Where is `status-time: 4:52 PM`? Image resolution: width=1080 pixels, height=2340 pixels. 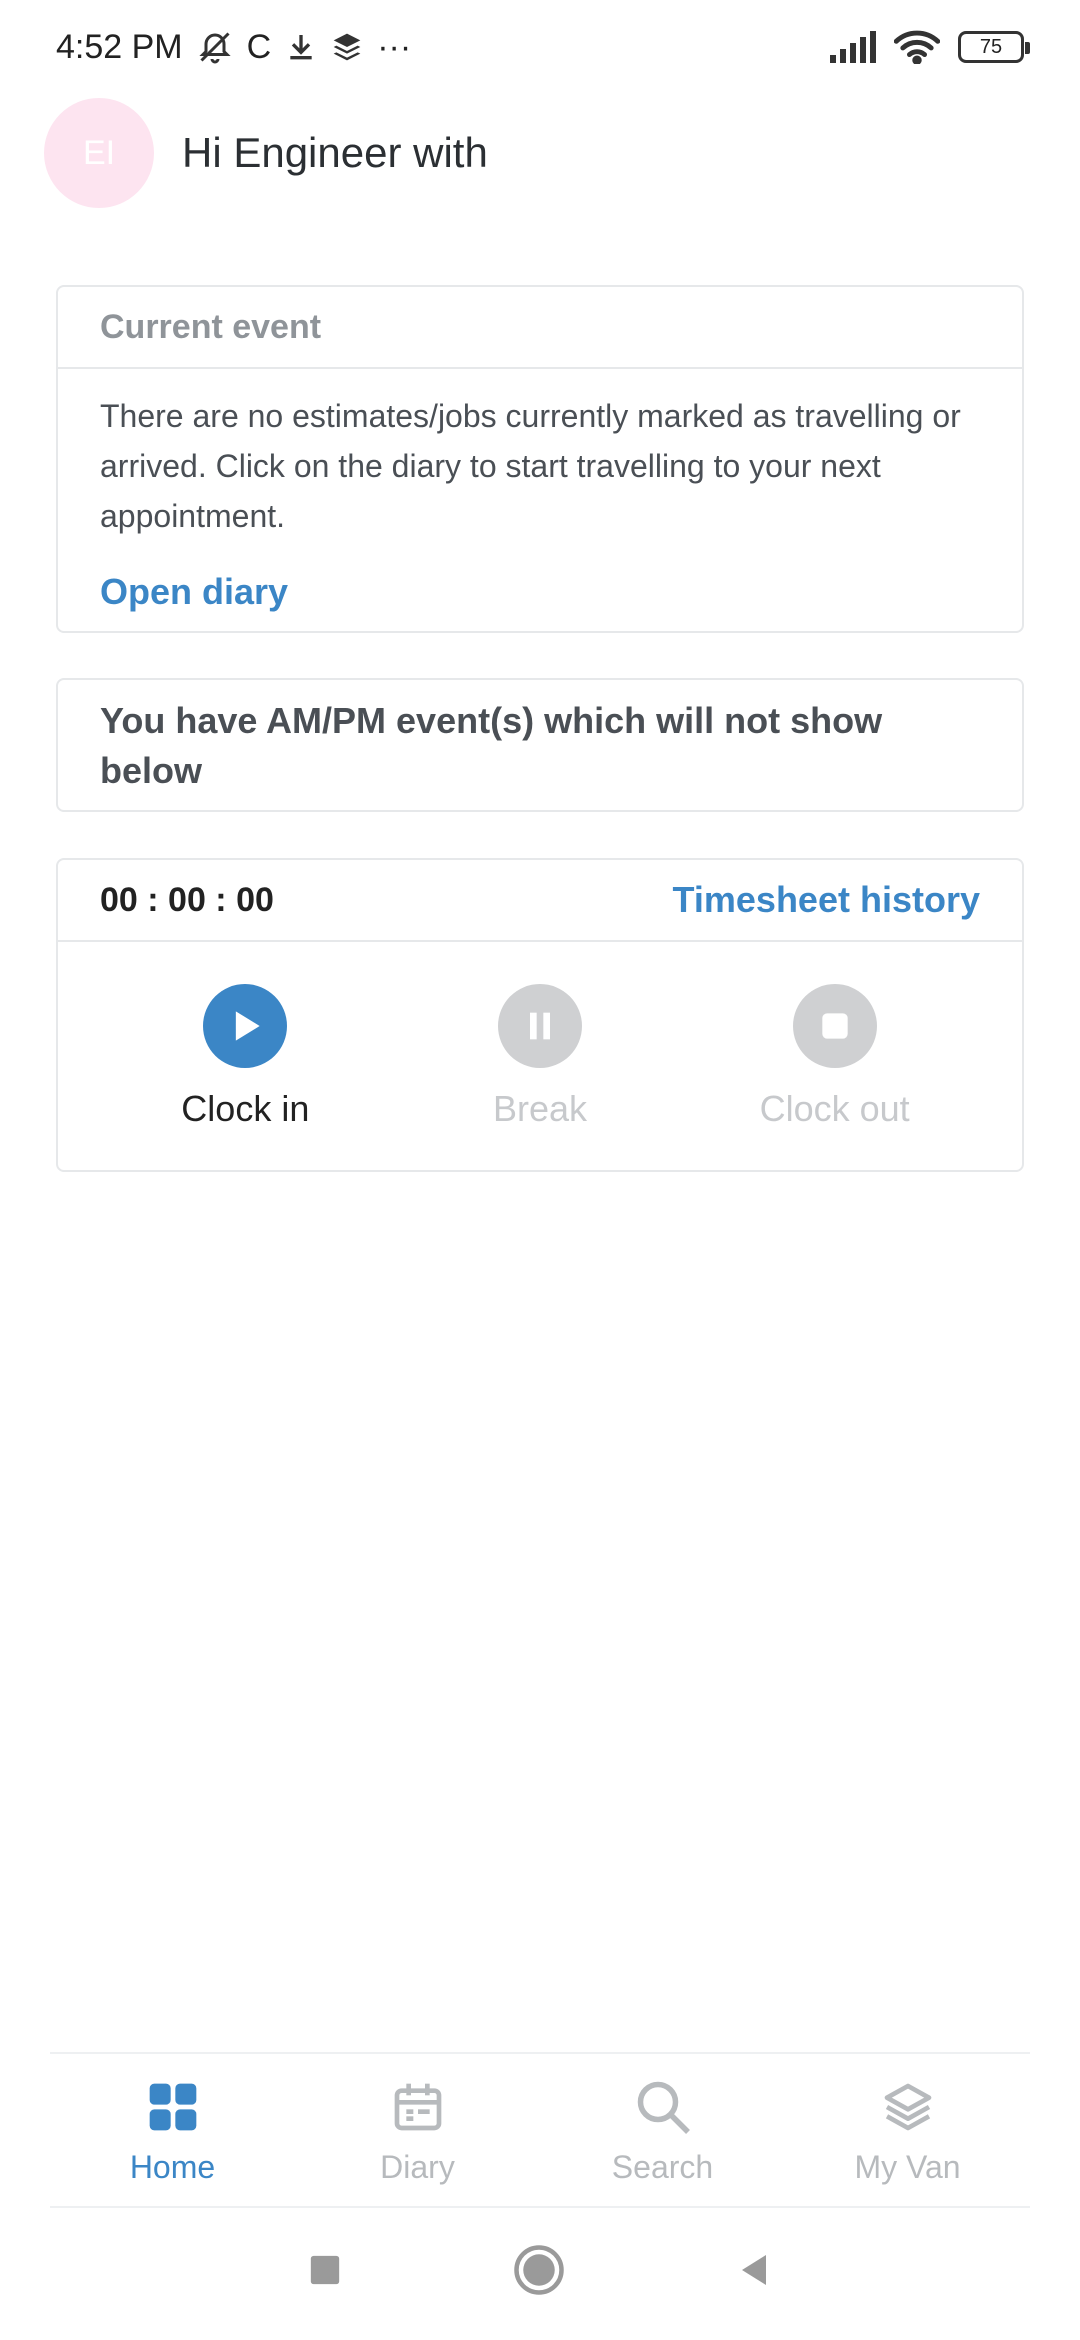
status-time: 4:52 PM is located at coordinates (119, 46).